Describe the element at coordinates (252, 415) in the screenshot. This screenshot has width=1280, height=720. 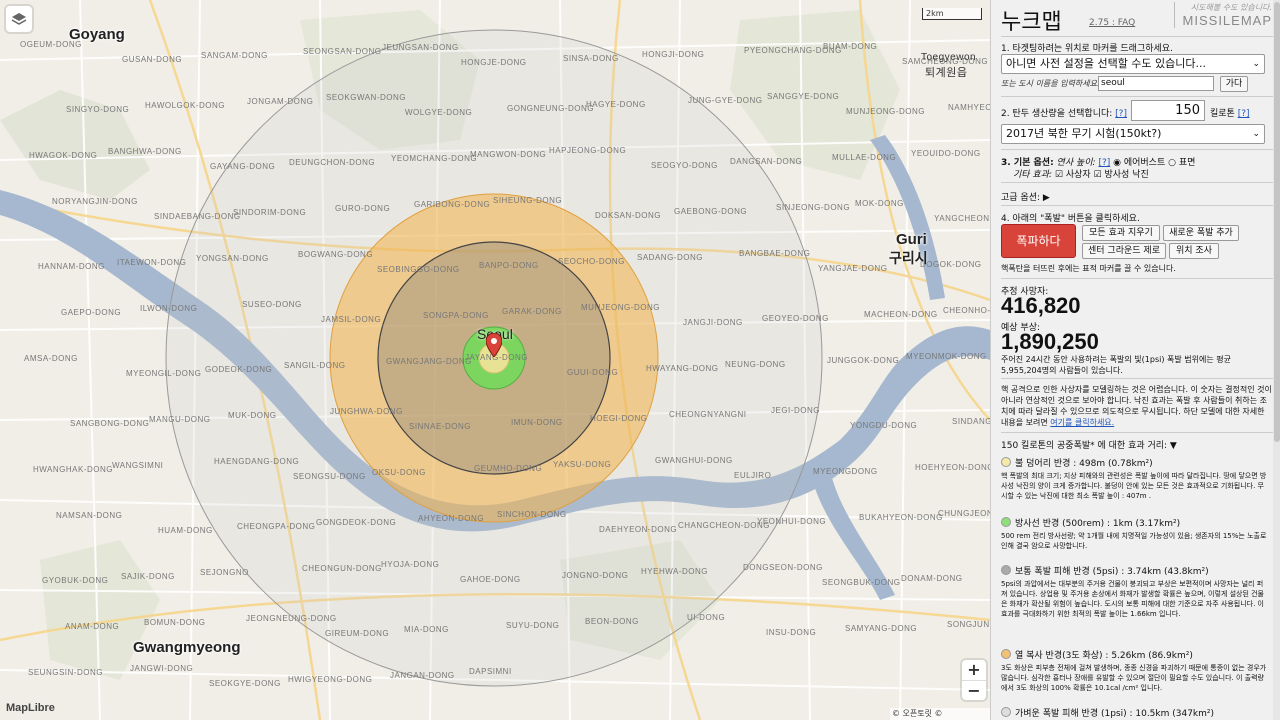
I see `district-label: MUK-DONG` at that location.